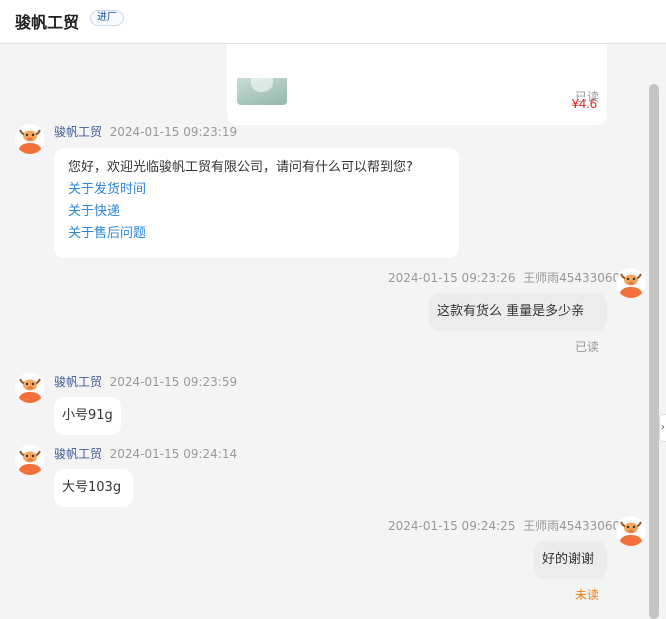 The height and width of the screenshot is (619, 666). I want to click on message-bubble: 这款有货么 重量是多少亲, so click(518, 312).